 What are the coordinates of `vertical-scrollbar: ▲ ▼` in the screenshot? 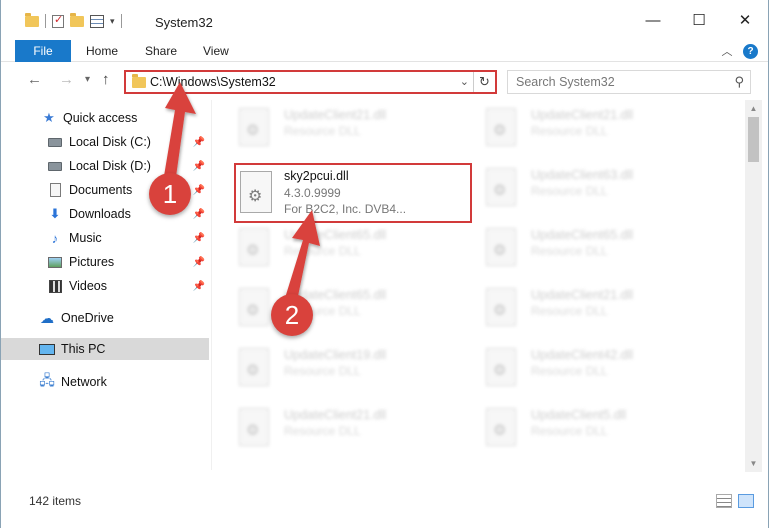 It's located at (753, 286).